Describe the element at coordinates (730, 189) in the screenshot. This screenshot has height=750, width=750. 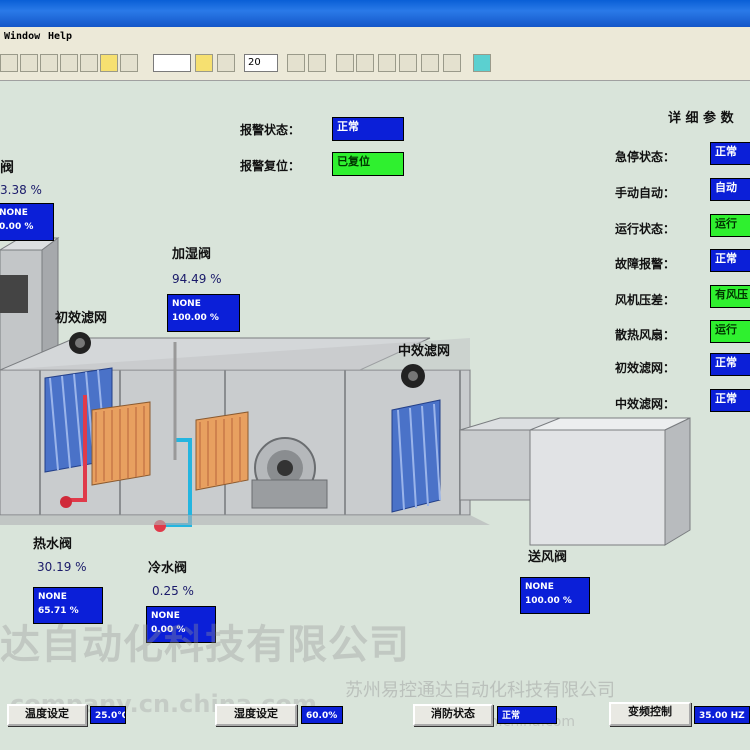
I see `detail-value: 自动` at that location.